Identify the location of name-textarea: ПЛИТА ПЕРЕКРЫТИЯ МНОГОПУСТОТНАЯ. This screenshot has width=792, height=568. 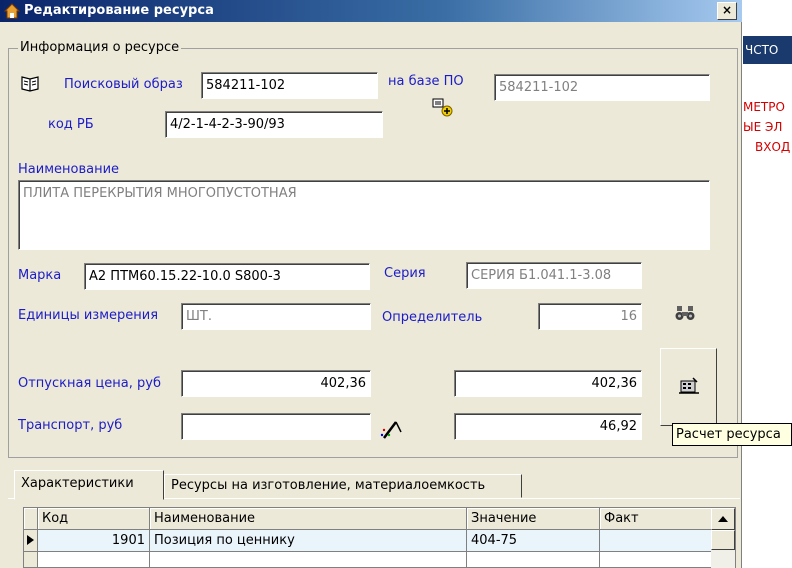
(364, 215).